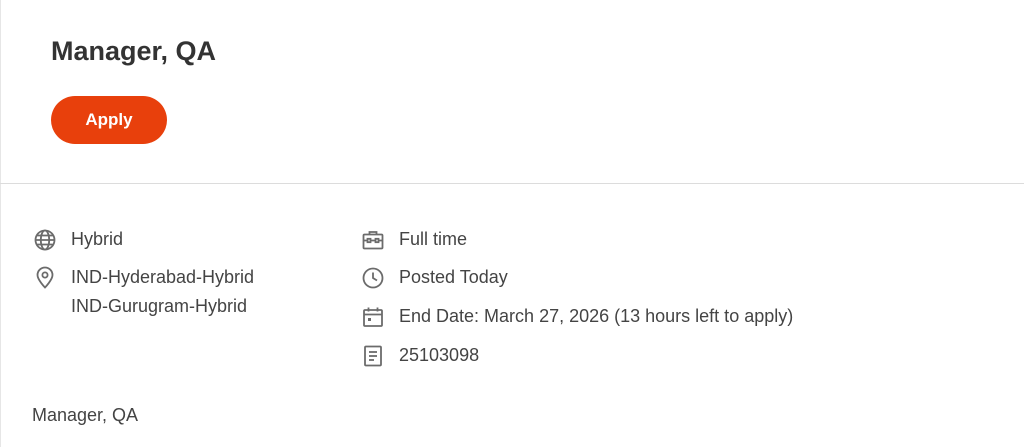  I want to click on employment-type-row: Full time, so click(414, 241).